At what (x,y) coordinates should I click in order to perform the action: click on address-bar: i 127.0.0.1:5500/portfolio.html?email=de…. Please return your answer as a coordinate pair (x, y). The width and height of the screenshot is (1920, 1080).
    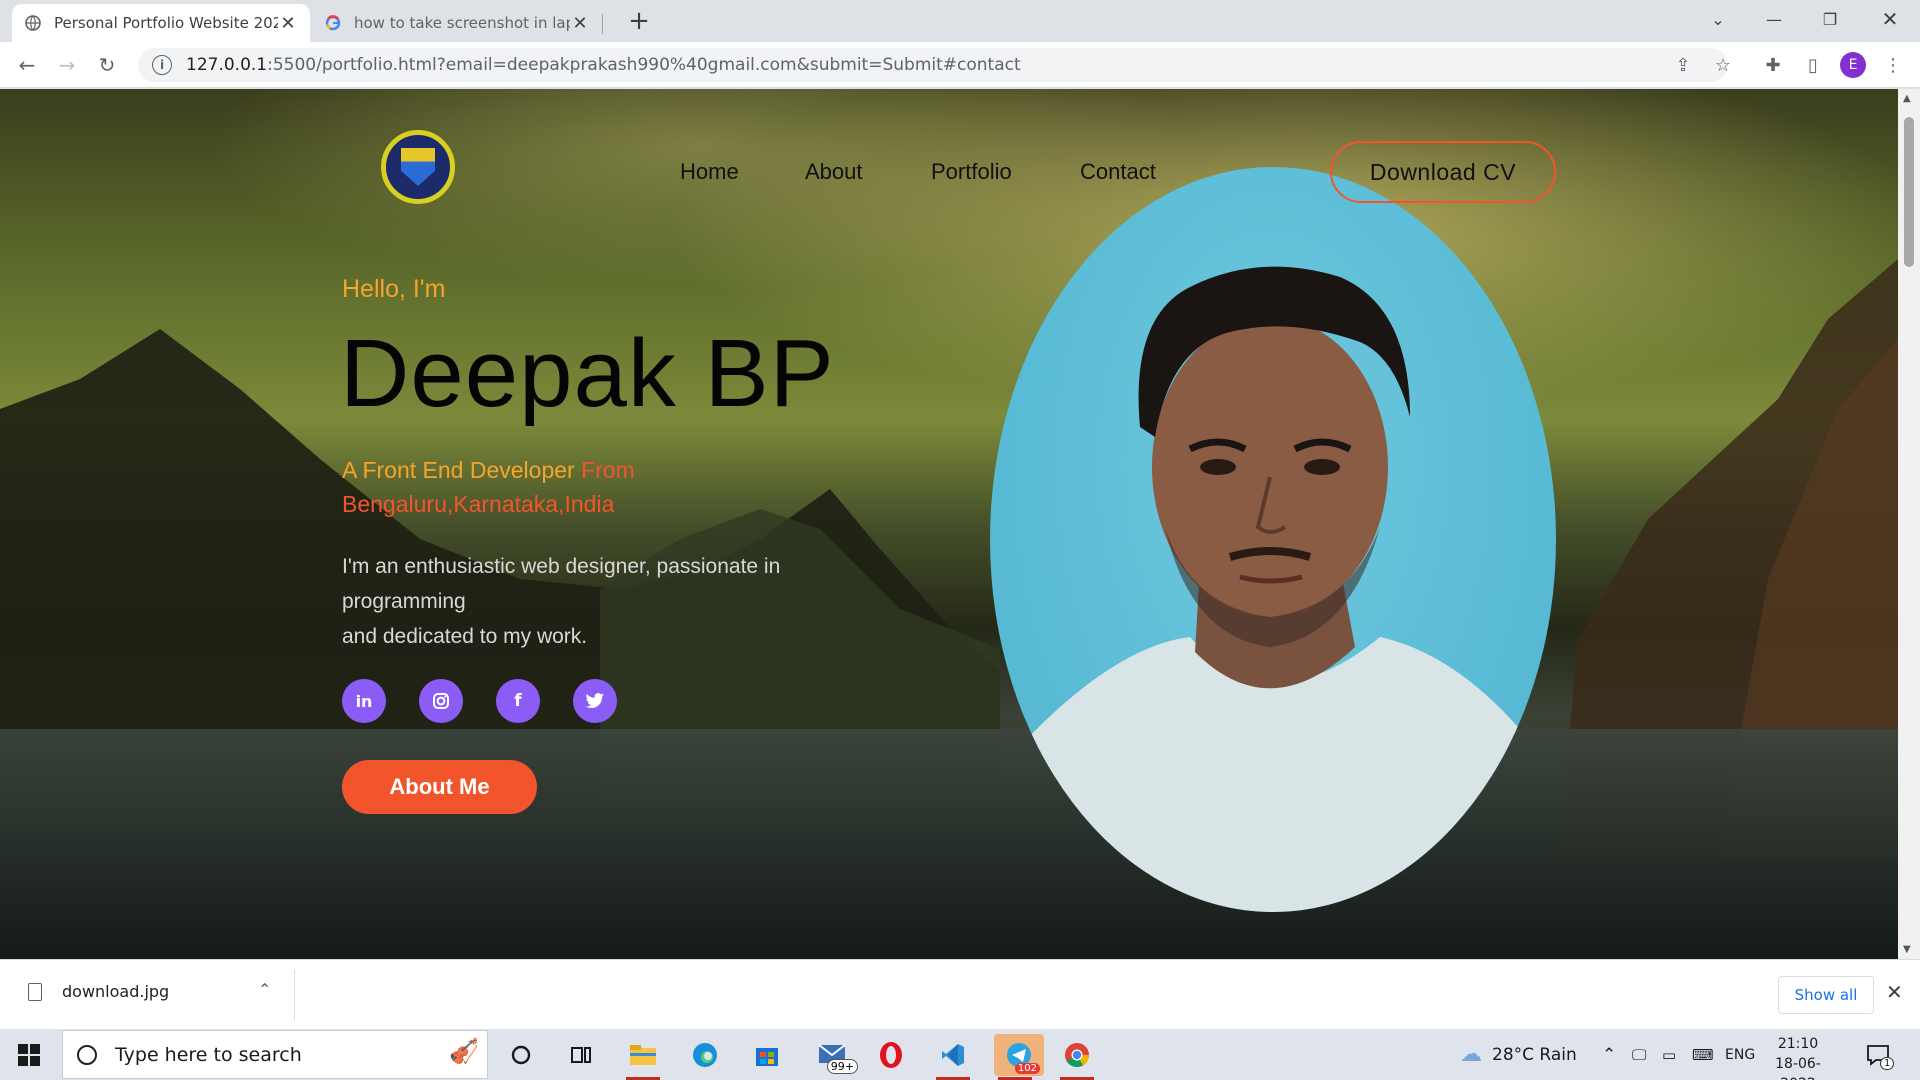
    Looking at the image, I should click on (933, 65).